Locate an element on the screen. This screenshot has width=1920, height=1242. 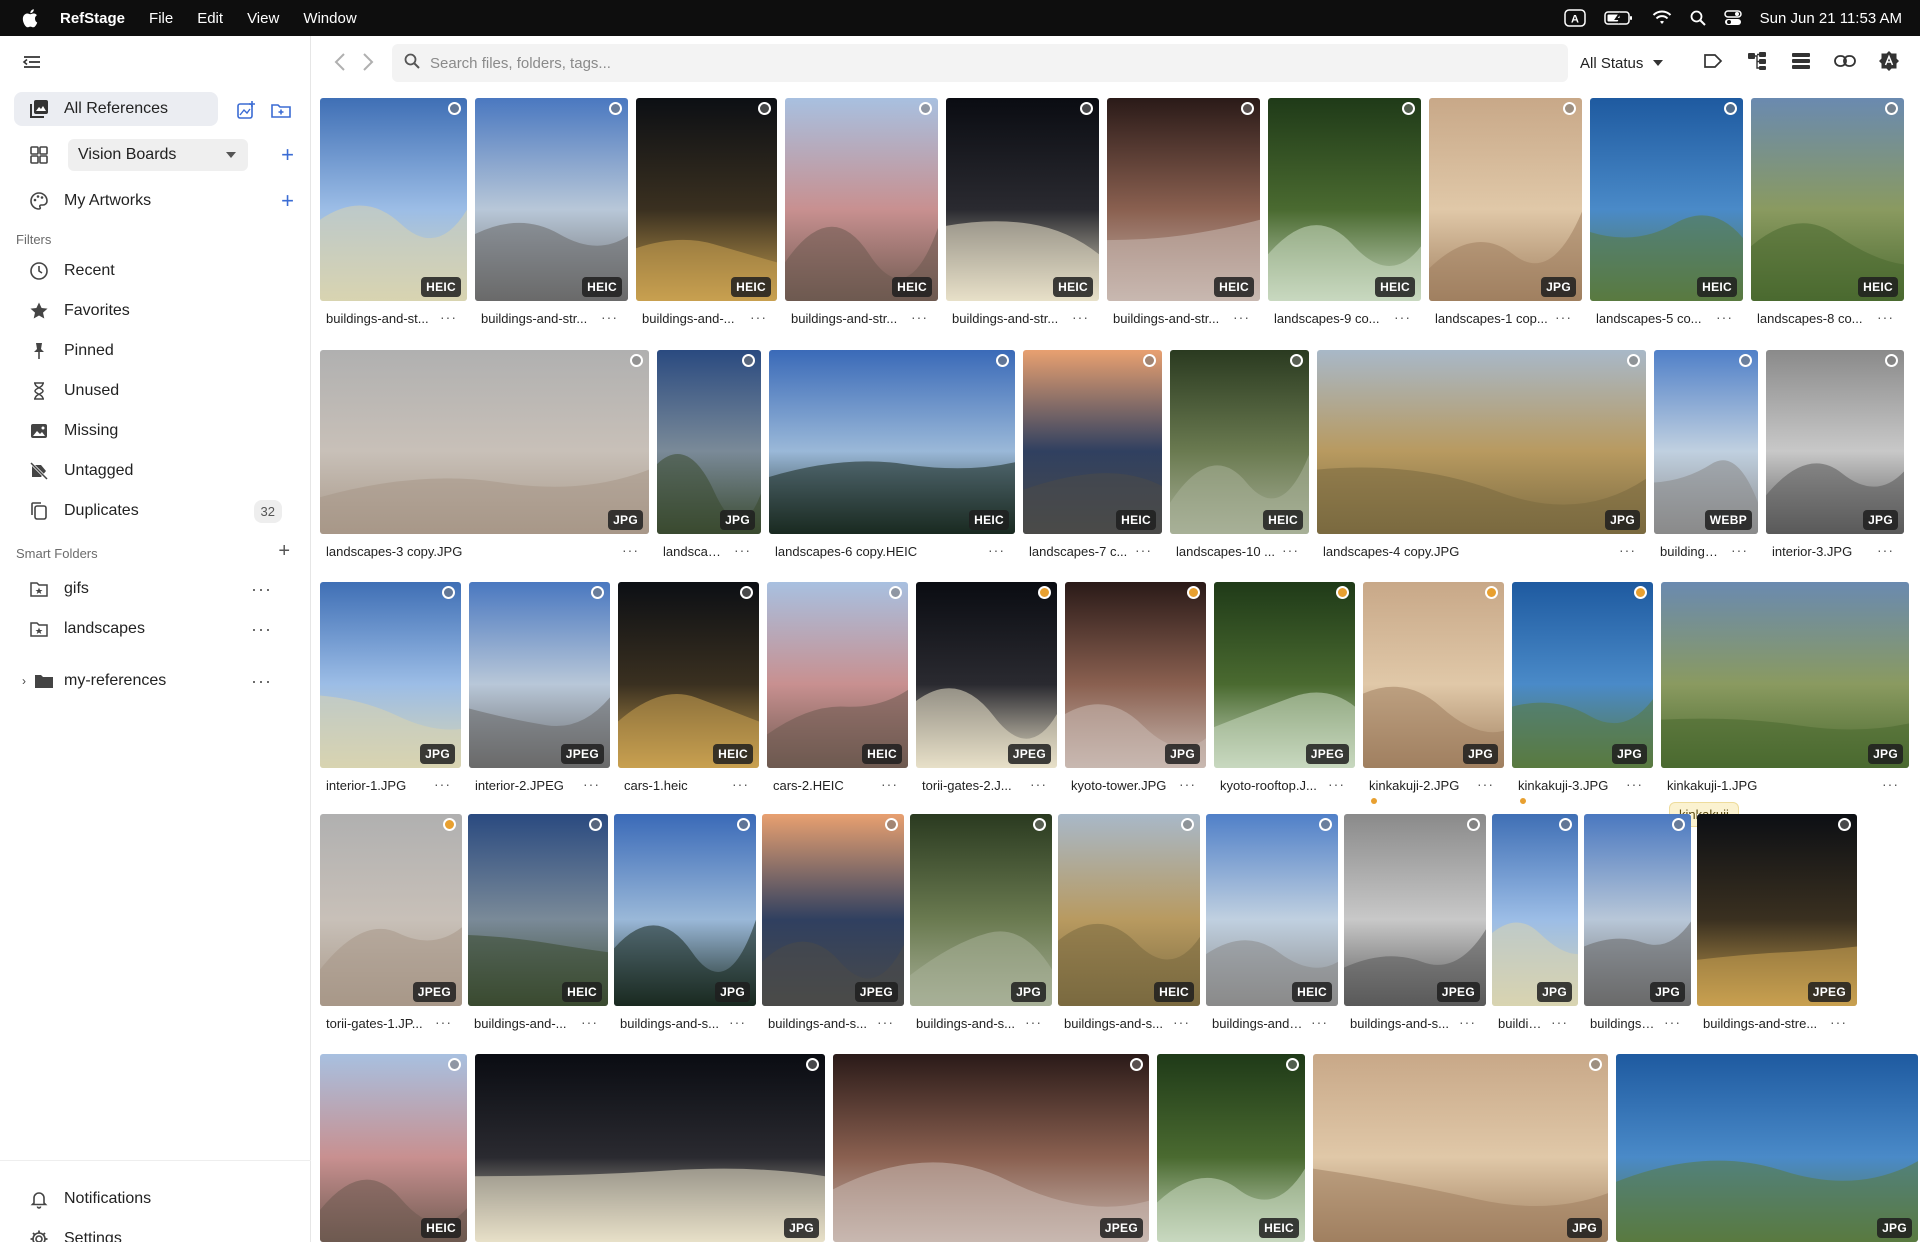
reference-card: JPEG kyoto-rooftop.J... ··· is located at coordinates (1284, 693).